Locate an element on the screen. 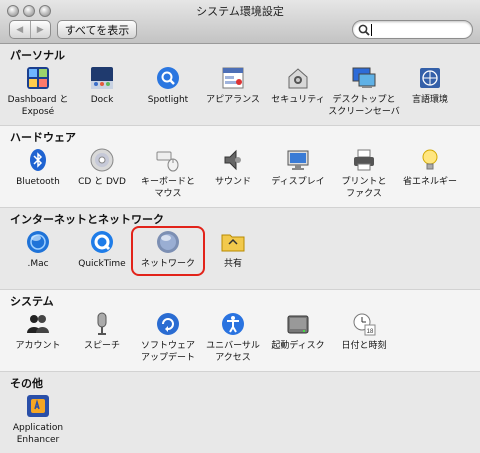 The height and width of the screenshot is (453, 480). display-icon is located at coordinates (298, 160).